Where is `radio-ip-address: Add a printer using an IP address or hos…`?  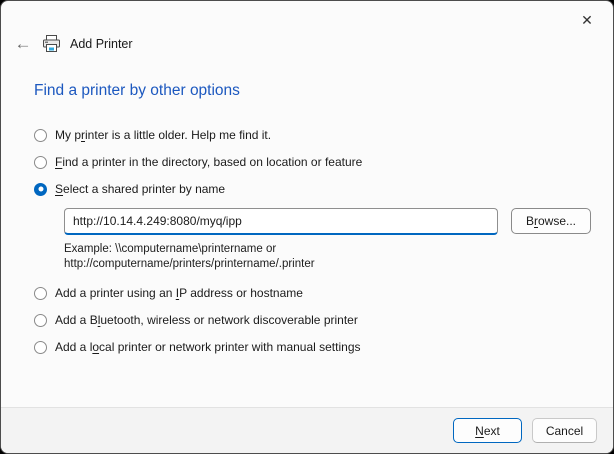
radio-ip-address: Add a printer using an IP address or hos… is located at coordinates (315, 293).